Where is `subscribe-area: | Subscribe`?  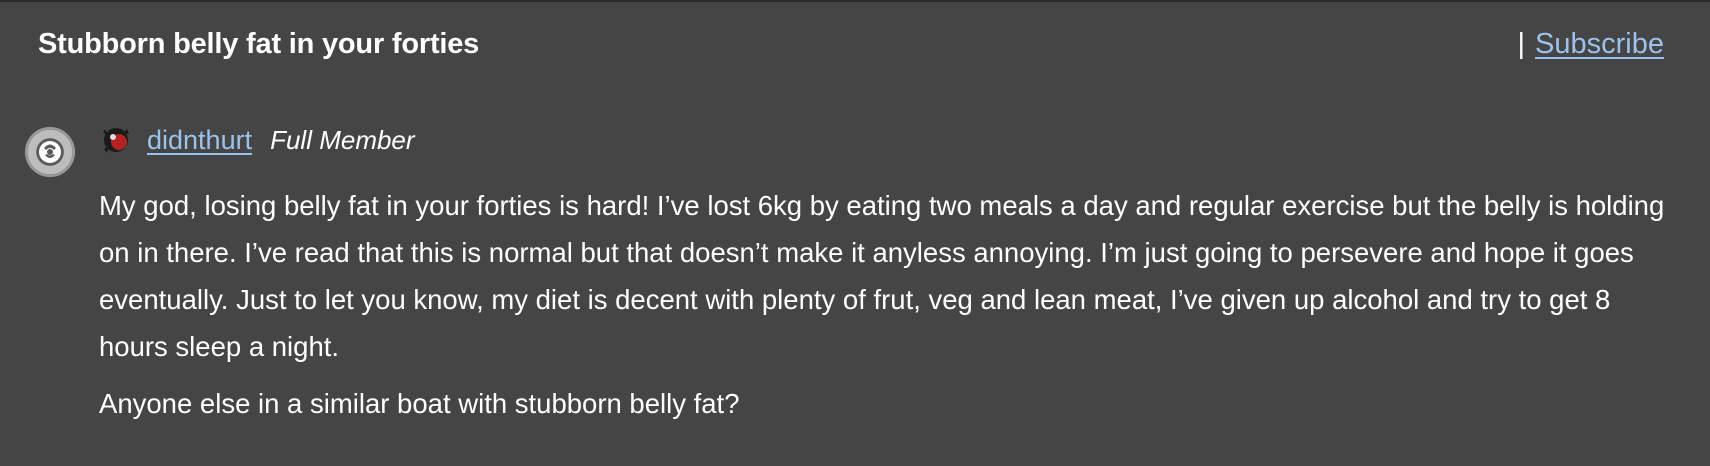 subscribe-area: | Subscribe is located at coordinates (1590, 44).